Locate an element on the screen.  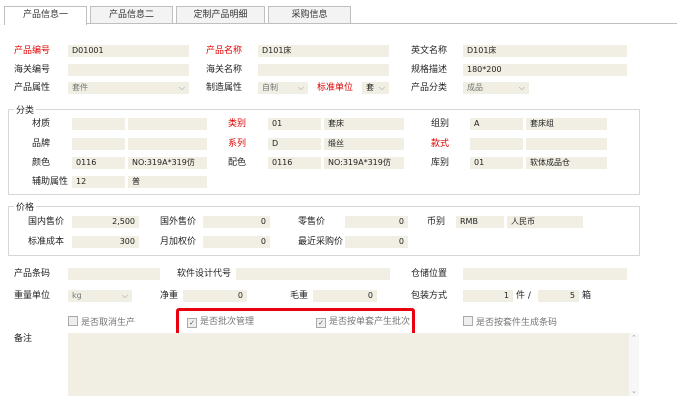
currency-code-field: RMB is located at coordinates (480, 222).